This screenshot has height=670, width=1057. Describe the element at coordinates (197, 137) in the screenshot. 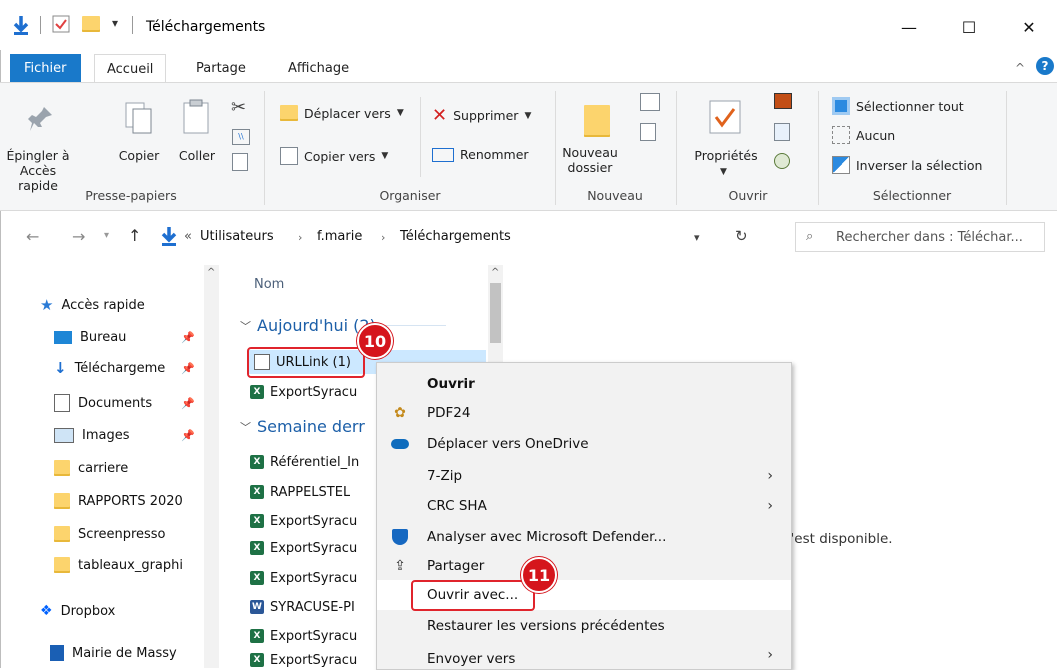

I see `paste-button: Coller` at that location.